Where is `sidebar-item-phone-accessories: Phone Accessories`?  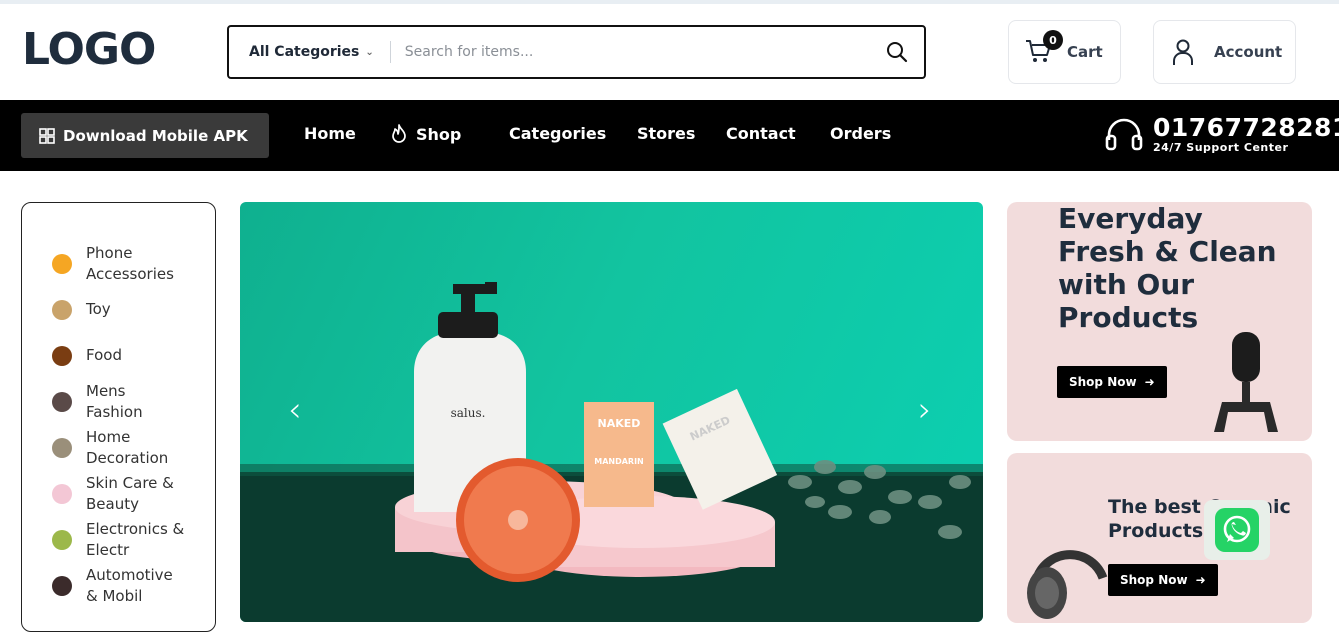
sidebar-item-phone-accessories: Phone Accessories is located at coordinates (119, 264).